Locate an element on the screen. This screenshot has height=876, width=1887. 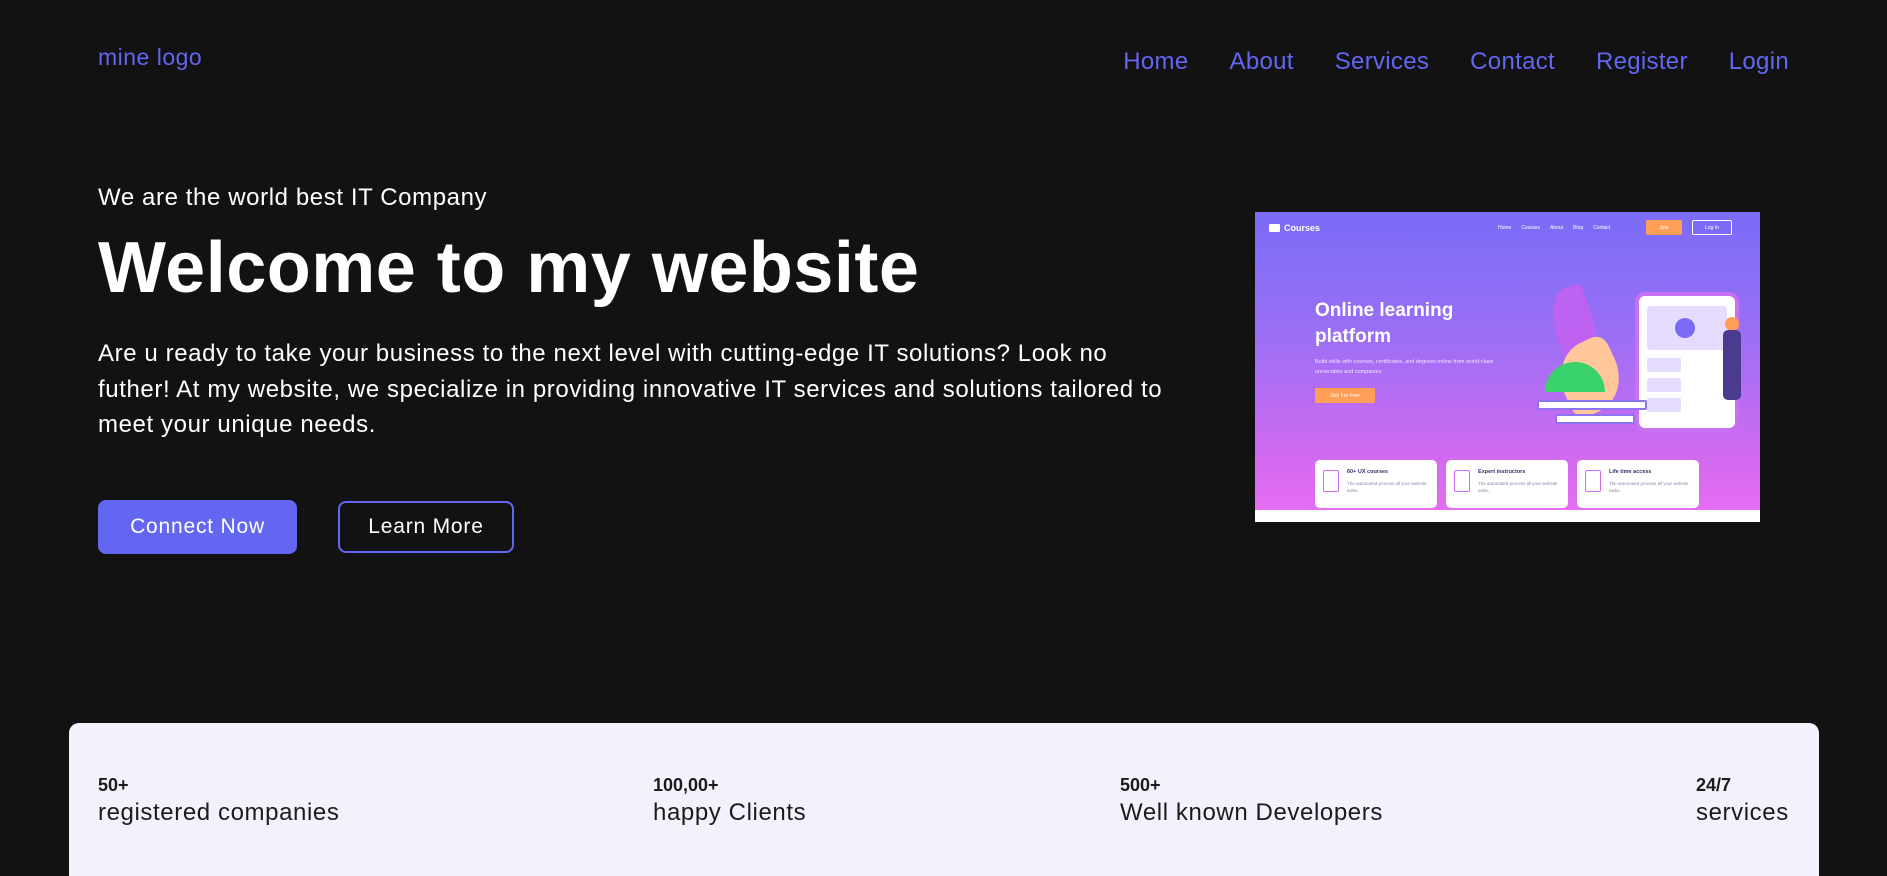
connect-now-button: Connect Now is located at coordinates (197, 527).